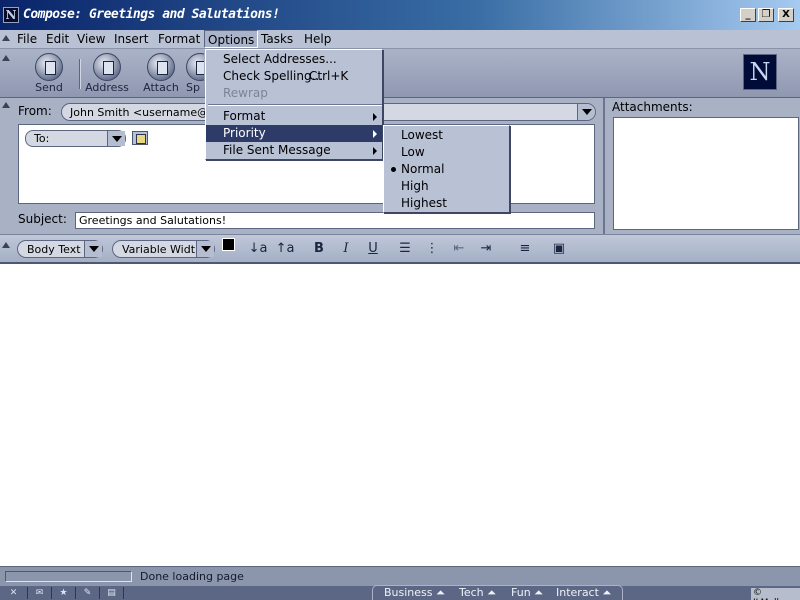 Image resolution: width=800 pixels, height=600 pixels. I want to click on attachments-panel: Attachments:, so click(701, 166).